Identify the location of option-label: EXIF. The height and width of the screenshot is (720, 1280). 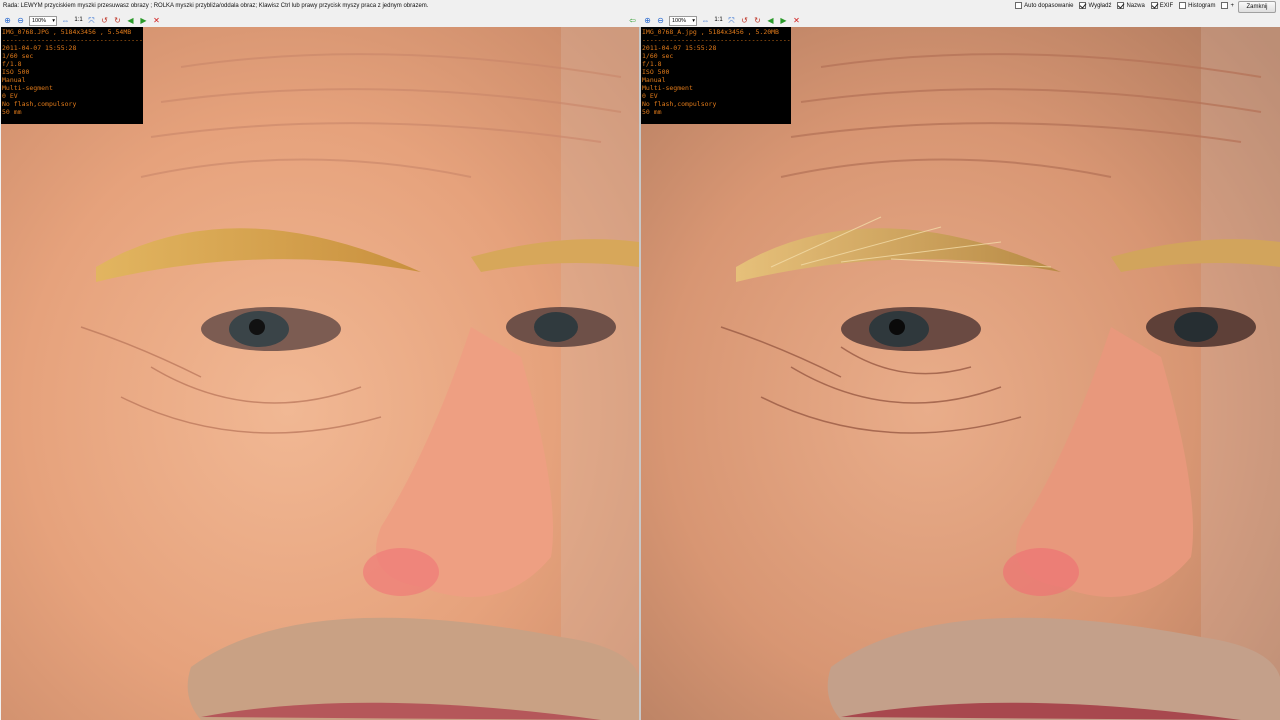
(1166, 5).